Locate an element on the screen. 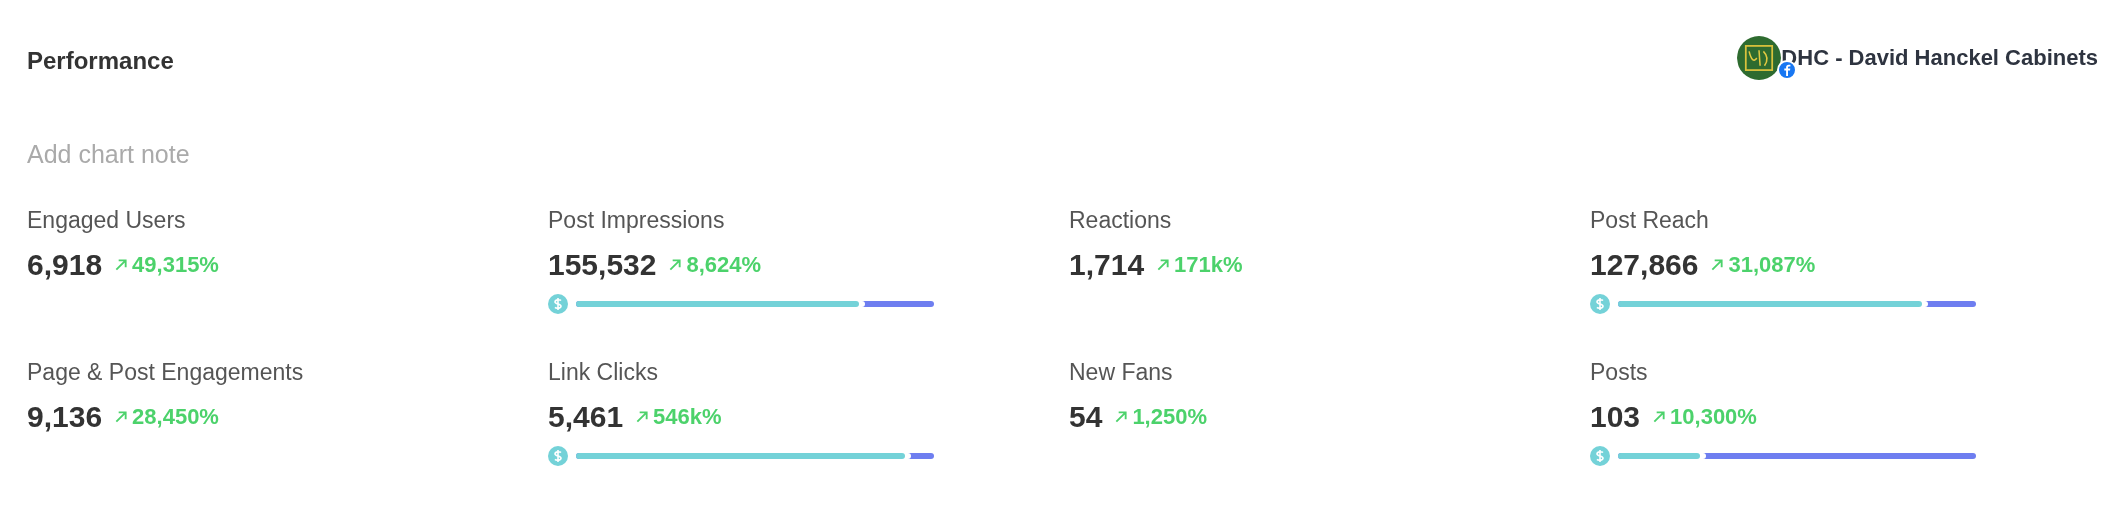  metric-label: Engaged Users is located at coordinates (107, 220).